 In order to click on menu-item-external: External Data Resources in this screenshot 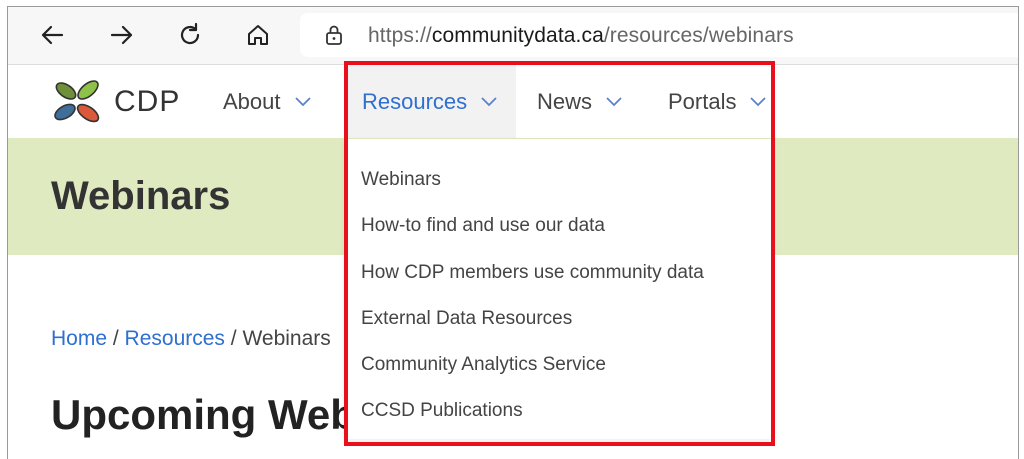, I will do `click(466, 319)`.